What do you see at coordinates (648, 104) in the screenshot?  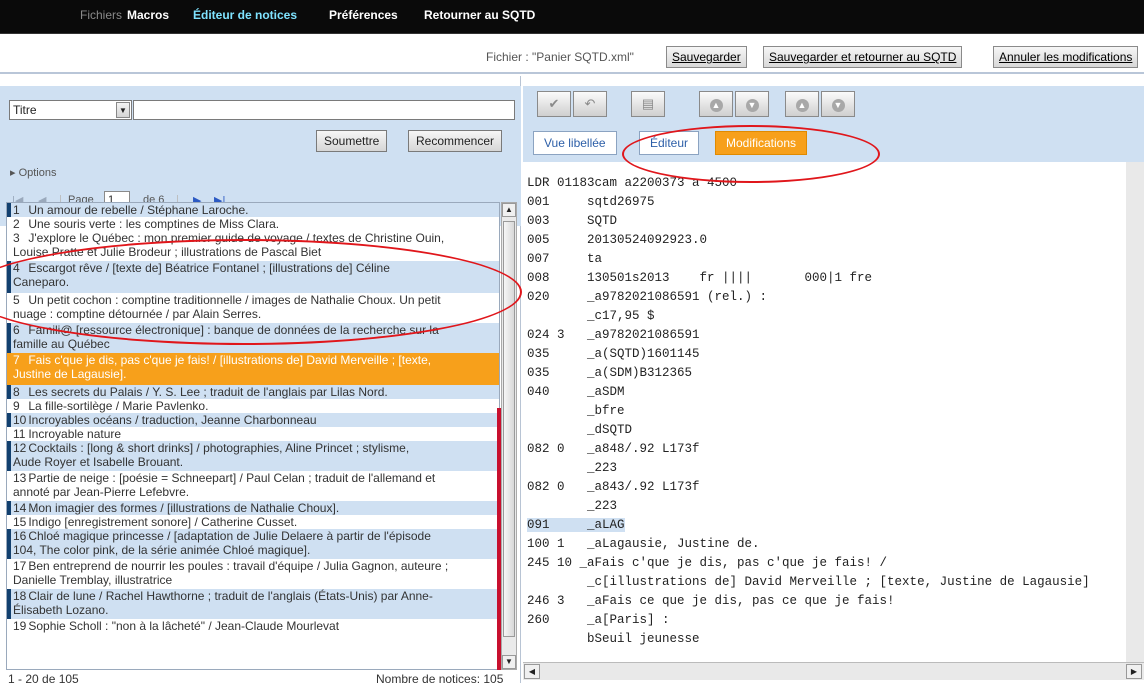 I see `print-icon: ▤` at bounding box center [648, 104].